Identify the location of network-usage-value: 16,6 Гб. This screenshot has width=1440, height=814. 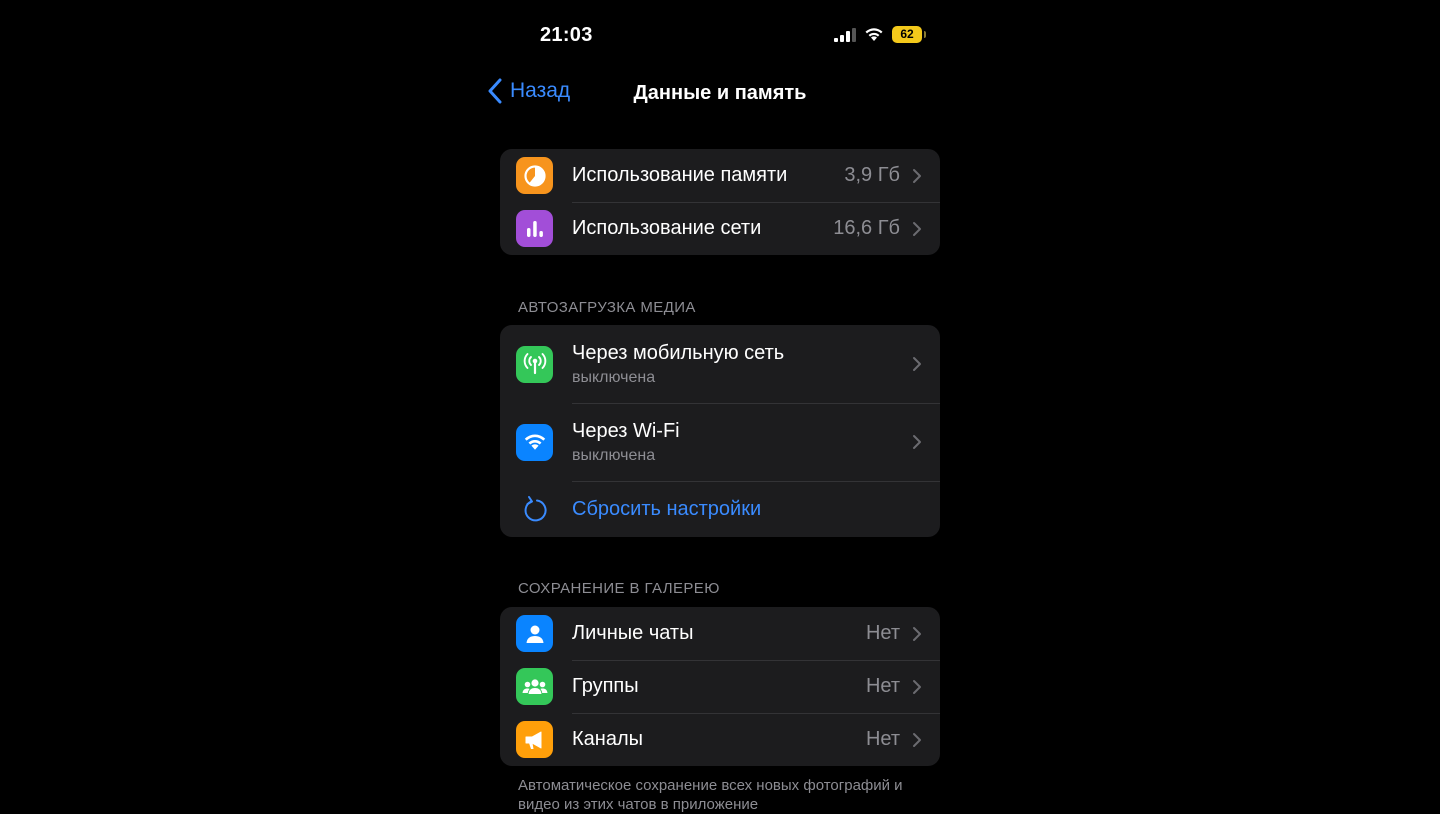
(866, 228).